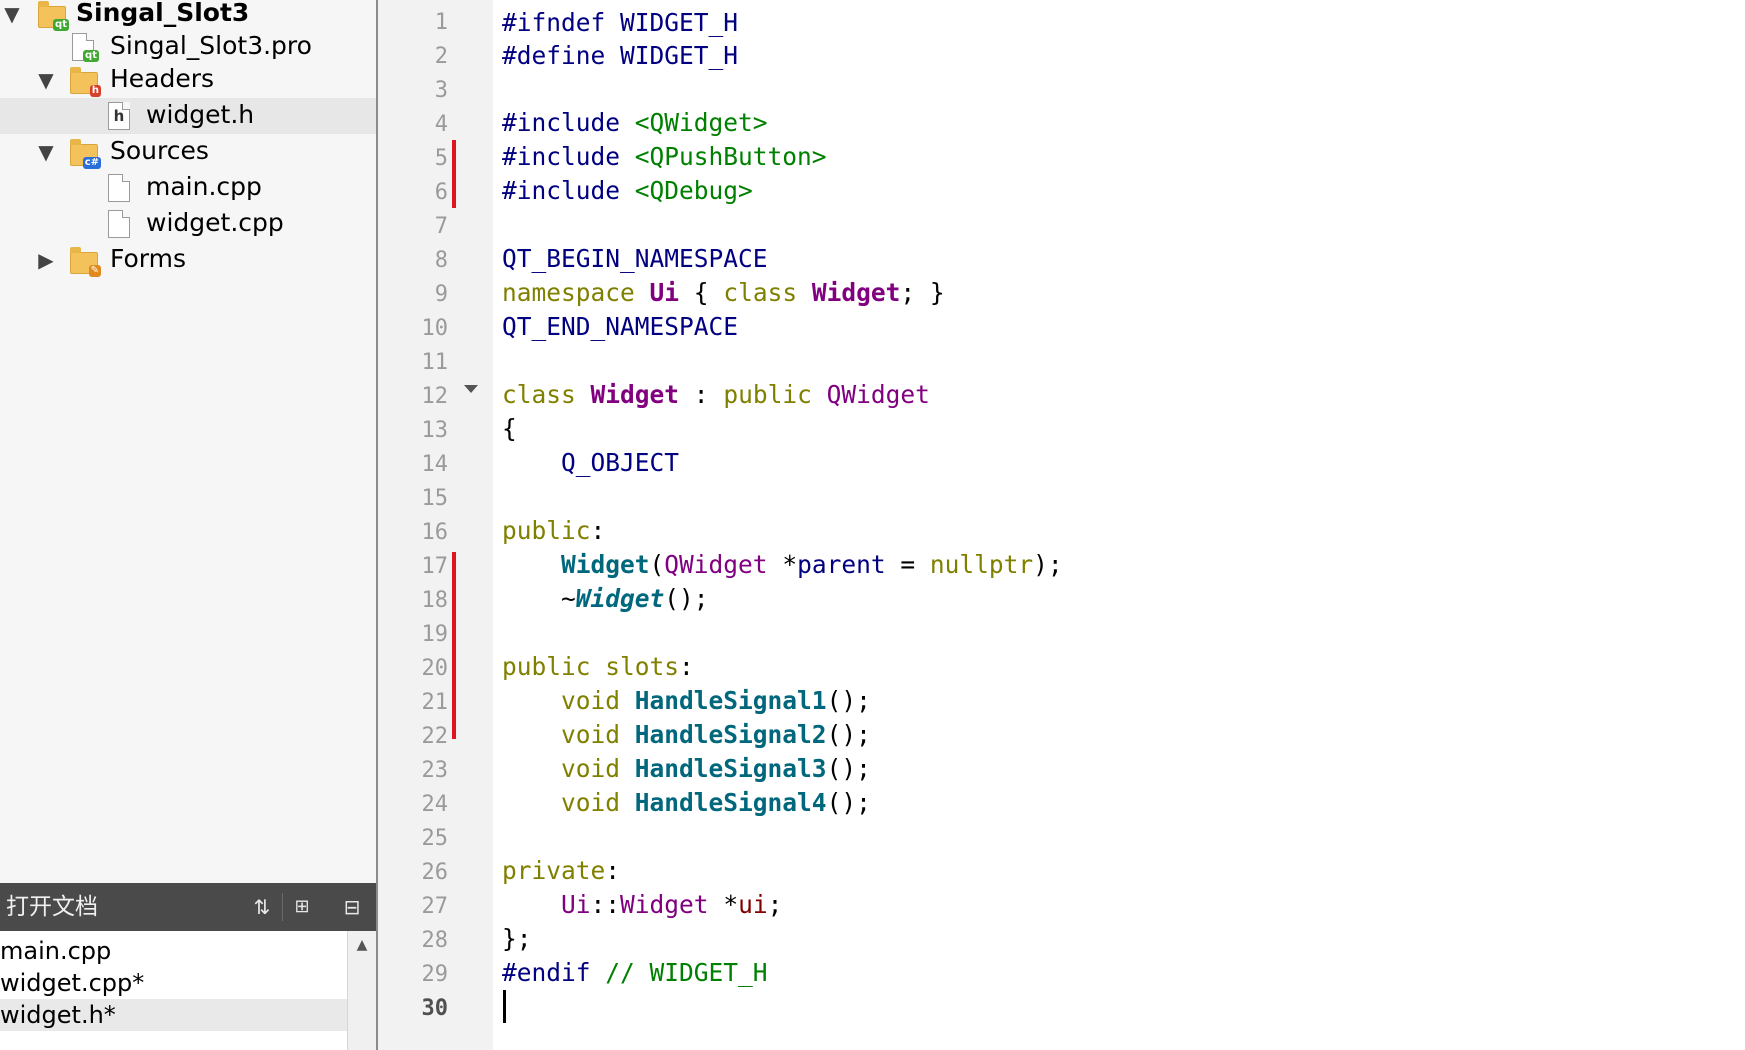 This screenshot has height=1050, width=1745. What do you see at coordinates (200, 114) in the screenshot?
I see `tree-item-label: widget.h` at bounding box center [200, 114].